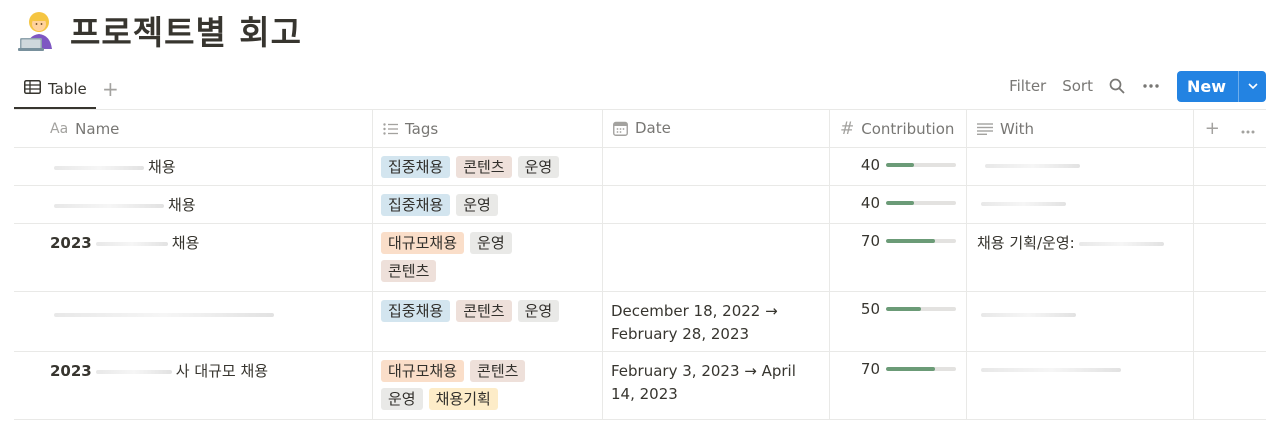 The height and width of the screenshot is (430, 1280). I want to click on column-header-label: Tags, so click(422, 128).